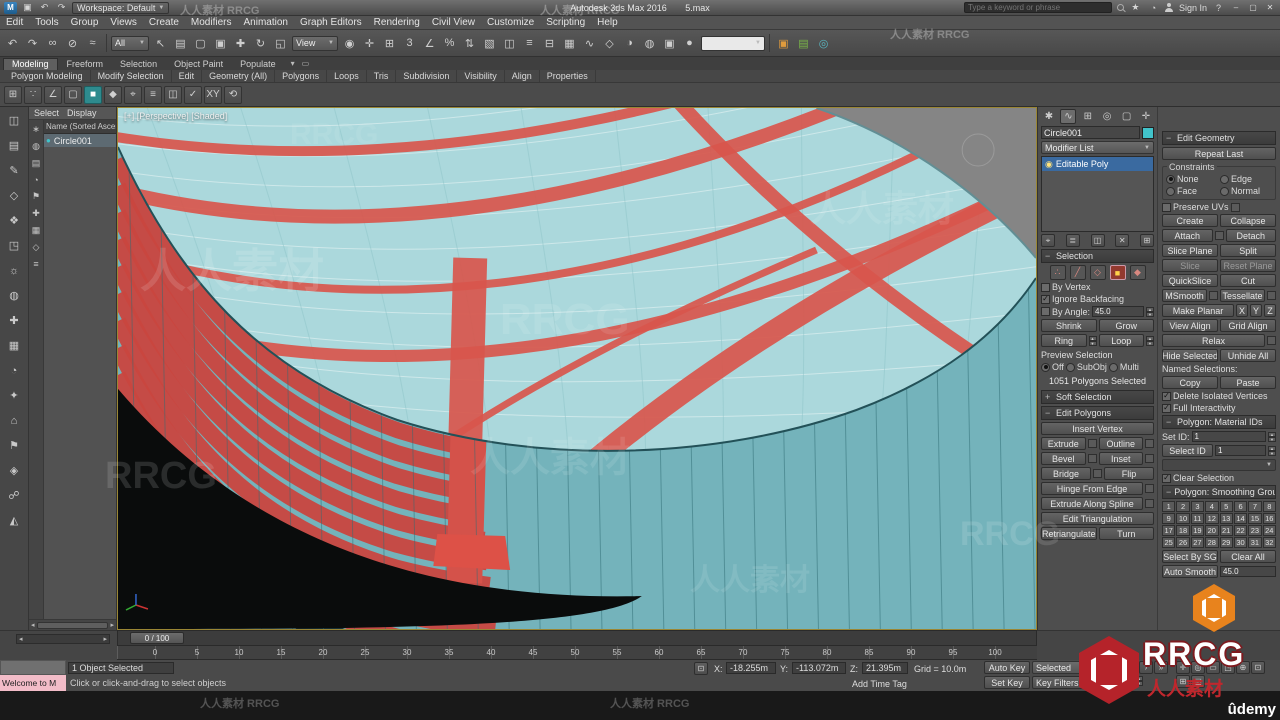 This screenshot has height=720, width=1280. I want to click on display-helpers-icon: ✚, so click(36, 213).